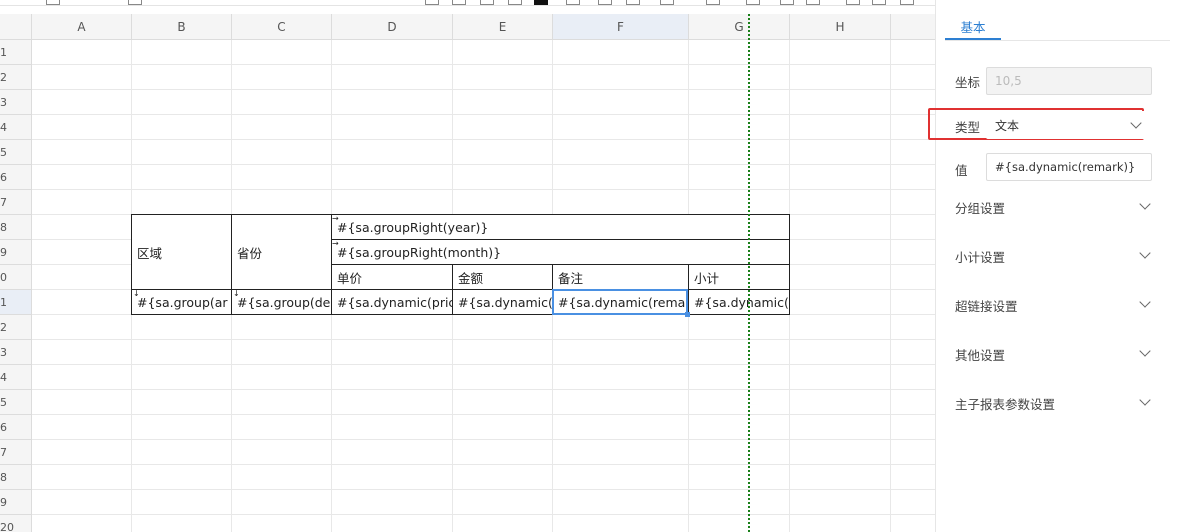  Describe the element at coordinates (281, 302) in the screenshot. I see `cell-c11: #{sa.group(de` at that location.